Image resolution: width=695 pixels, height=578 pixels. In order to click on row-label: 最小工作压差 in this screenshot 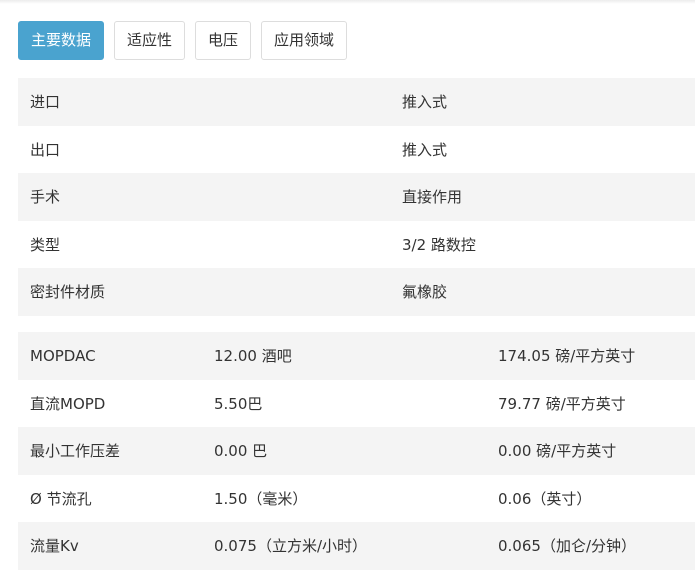, I will do `click(75, 451)`.